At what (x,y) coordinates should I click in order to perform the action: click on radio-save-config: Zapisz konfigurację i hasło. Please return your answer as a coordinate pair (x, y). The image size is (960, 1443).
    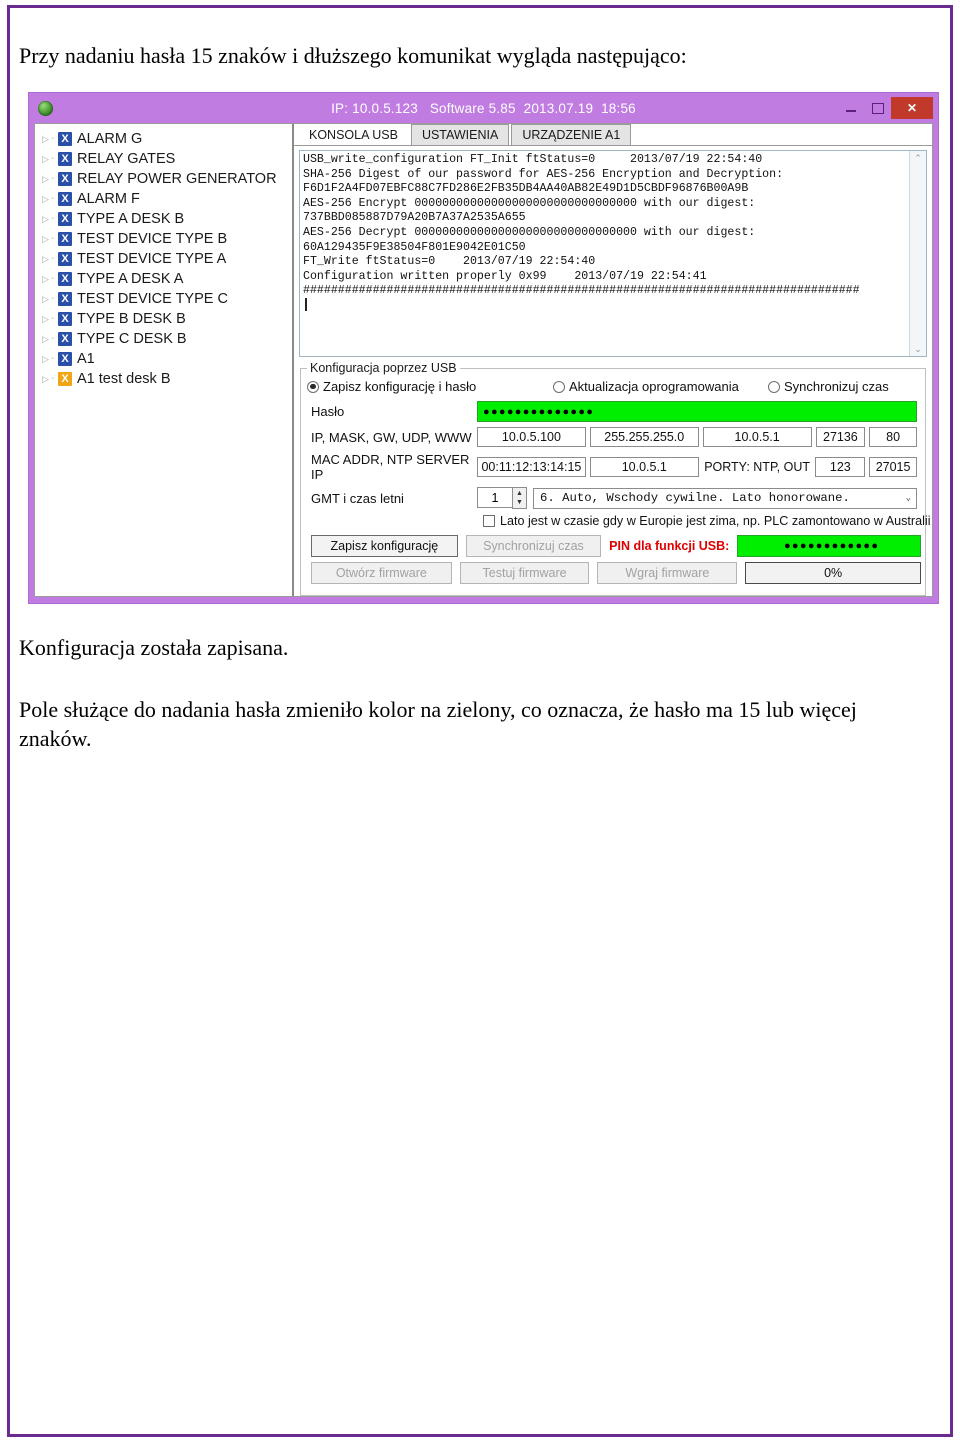
    Looking at the image, I should click on (430, 386).